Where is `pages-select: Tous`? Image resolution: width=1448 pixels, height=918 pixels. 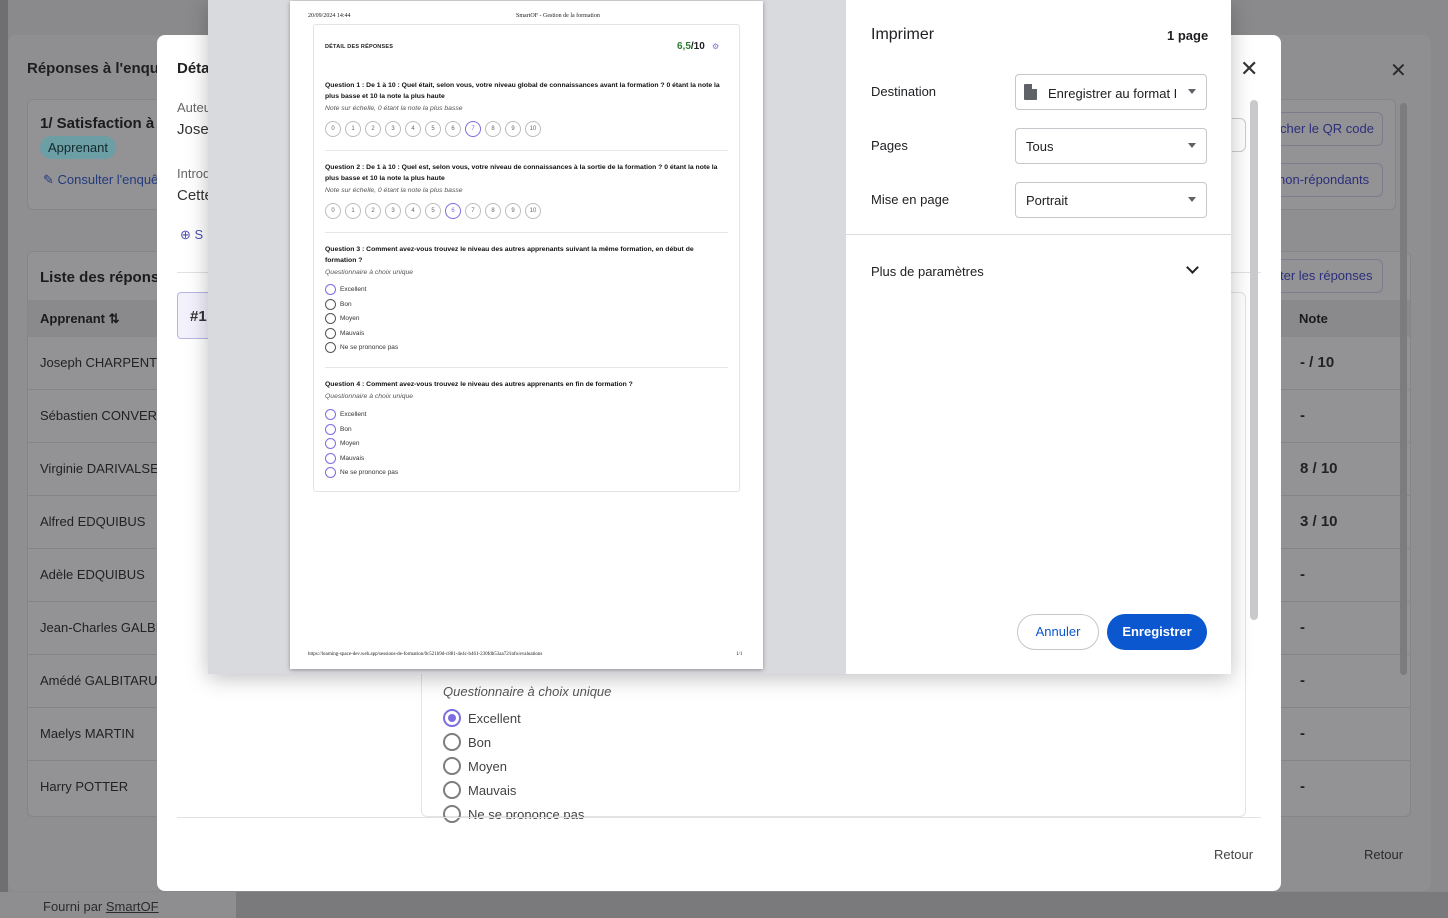
pages-select: Tous is located at coordinates (1111, 146).